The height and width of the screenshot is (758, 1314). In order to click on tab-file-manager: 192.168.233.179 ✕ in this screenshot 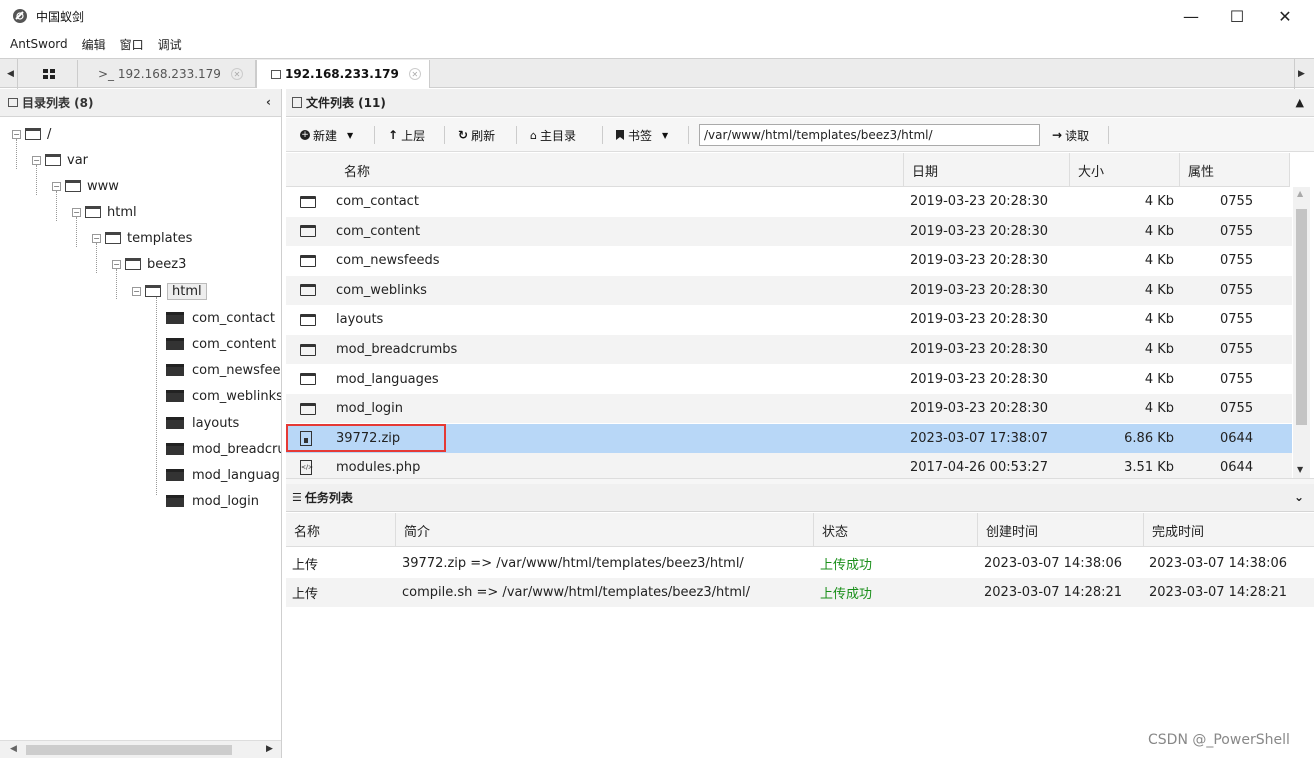, I will do `click(343, 74)`.